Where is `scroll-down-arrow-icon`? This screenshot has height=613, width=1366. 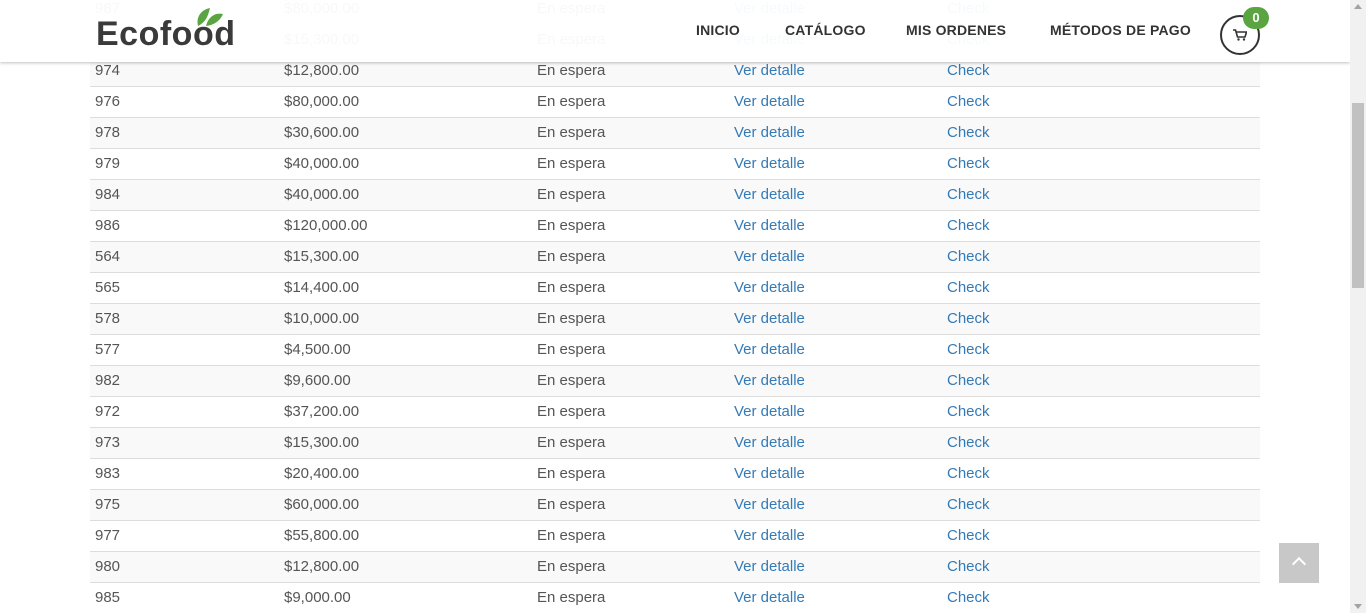 scroll-down-arrow-icon is located at coordinates (1358, 606).